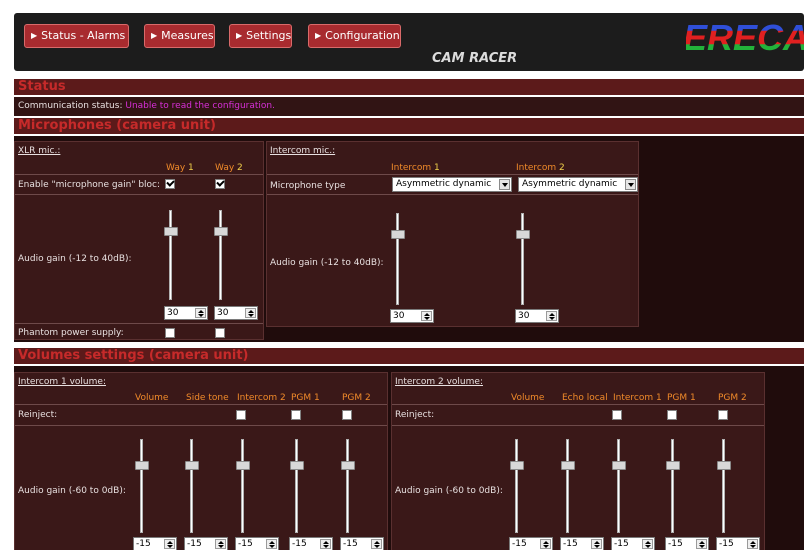 The width and height of the screenshot is (804, 550). Describe the element at coordinates (179, 36) in the screenshot. I see `nav-measures-button: ▶ Measures` at that location.